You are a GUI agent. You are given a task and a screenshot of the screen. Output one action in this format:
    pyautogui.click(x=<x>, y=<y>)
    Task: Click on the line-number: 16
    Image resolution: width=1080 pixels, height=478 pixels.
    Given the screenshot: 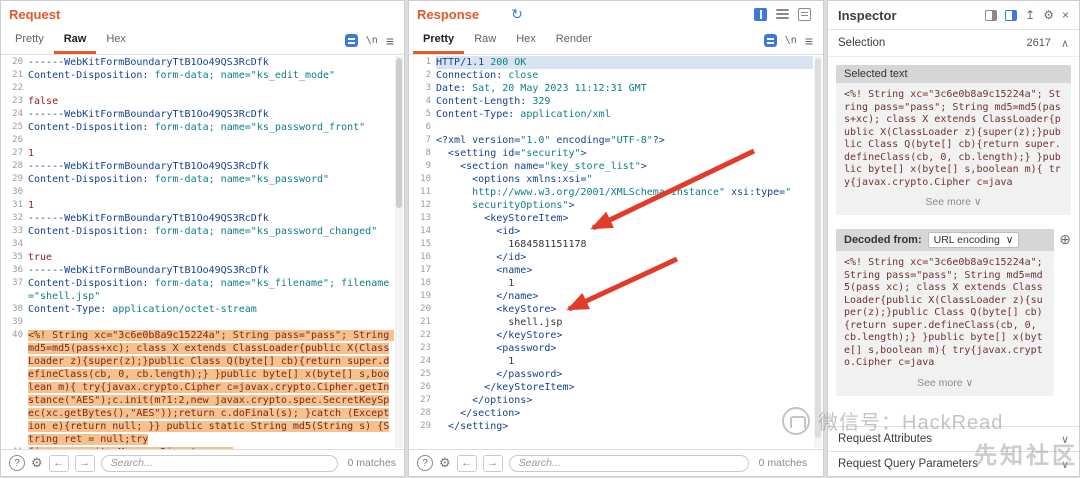 What is the action you would take?
    pyautogui.click(x=425, y=257)
    